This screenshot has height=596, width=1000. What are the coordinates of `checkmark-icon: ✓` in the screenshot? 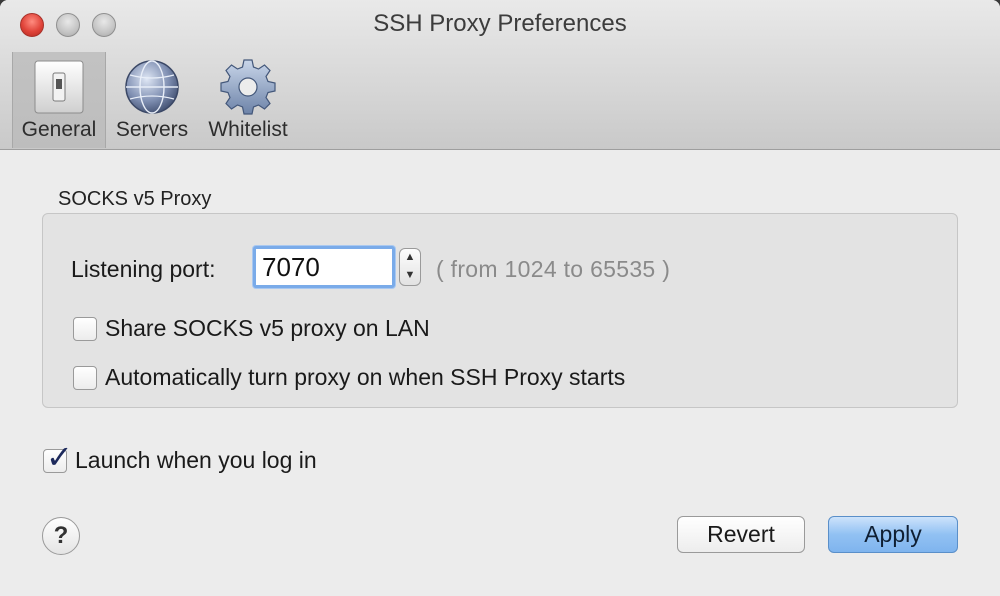 It's located at (59, 457).